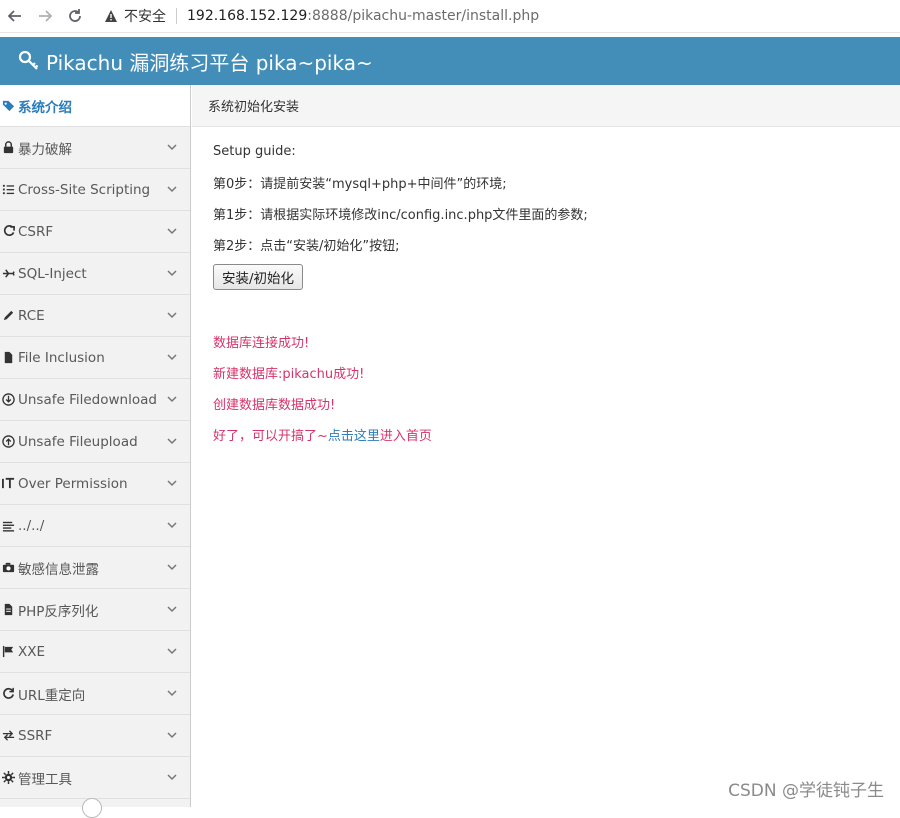 The height and width of the screenshot is (818, 900). What do you see at coordinates (95, 274) in the screenshot?
I see `sidebar-item-4: SQL-Inject` at bounding box center [95, 274].